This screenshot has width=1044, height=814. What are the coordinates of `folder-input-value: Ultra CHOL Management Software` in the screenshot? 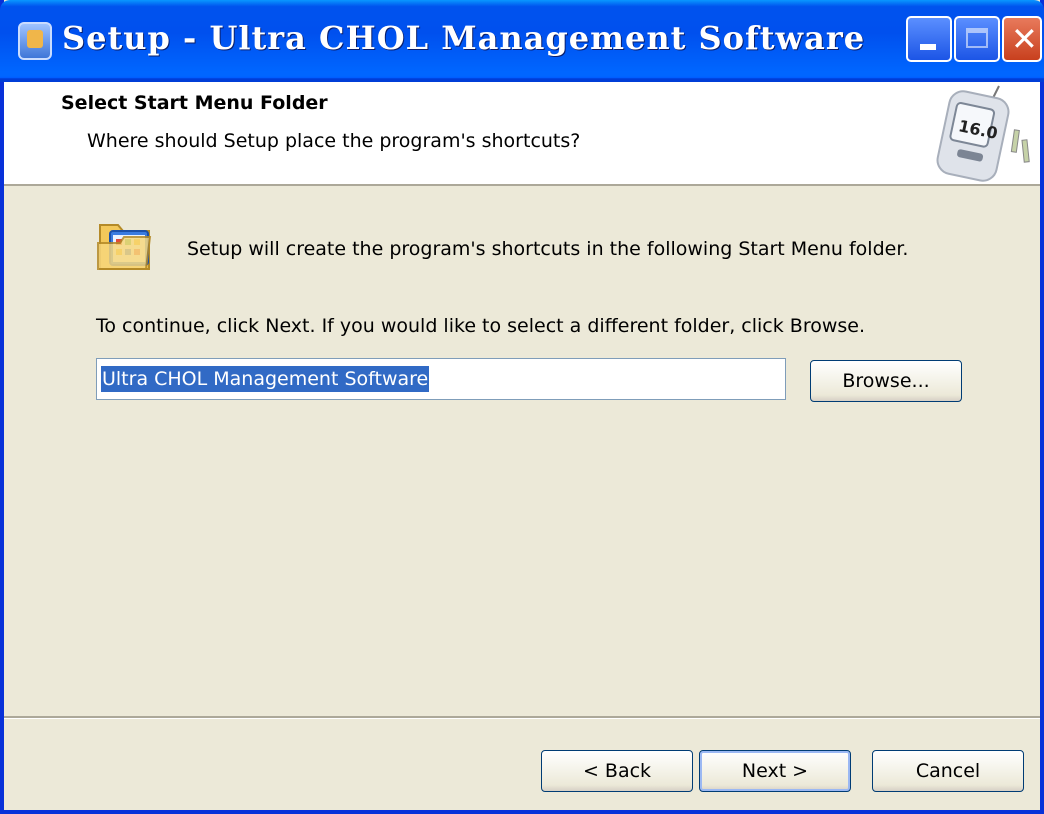 It's located at (265, 379).